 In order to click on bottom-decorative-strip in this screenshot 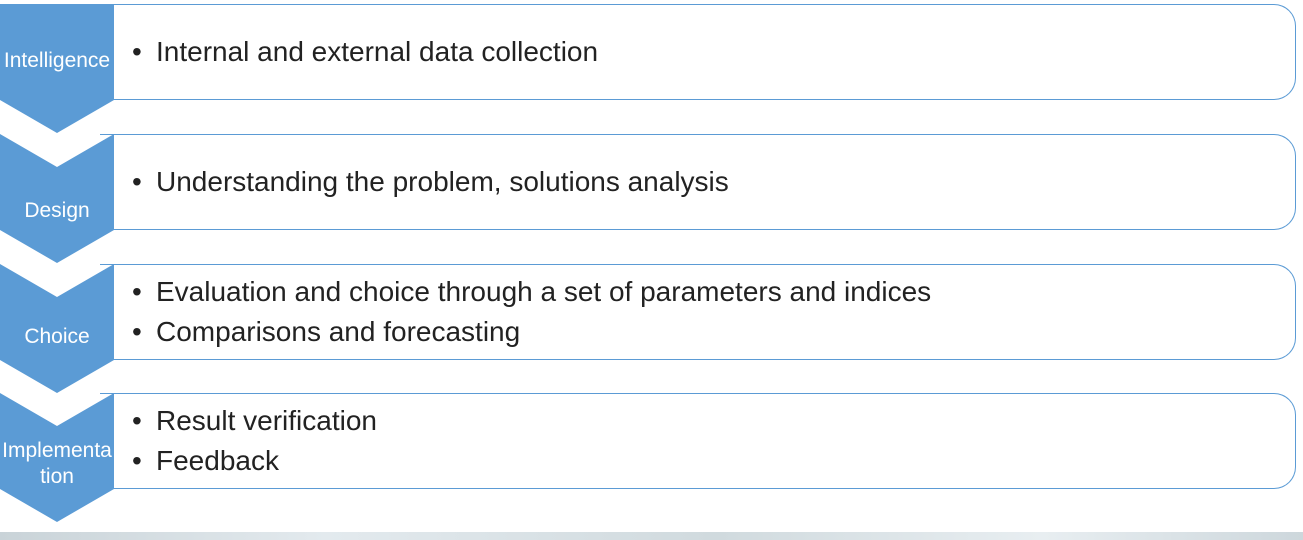, I will do `click(651, 536)`.